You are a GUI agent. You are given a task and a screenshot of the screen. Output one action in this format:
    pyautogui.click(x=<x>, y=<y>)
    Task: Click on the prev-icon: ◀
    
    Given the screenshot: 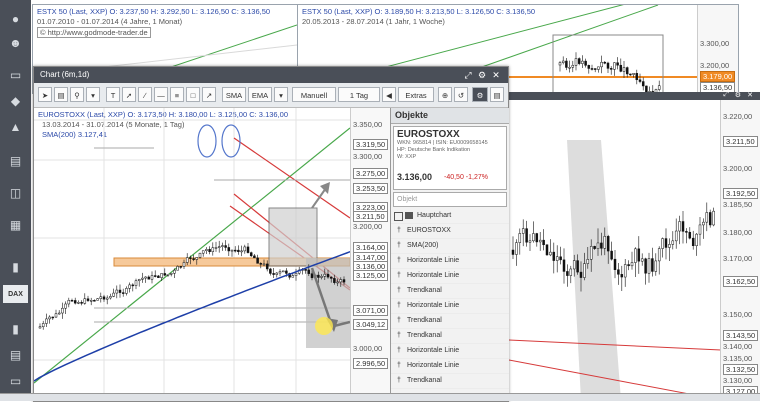 What is the action you would take?
    pyautogui.click(x=389, y=94)
    